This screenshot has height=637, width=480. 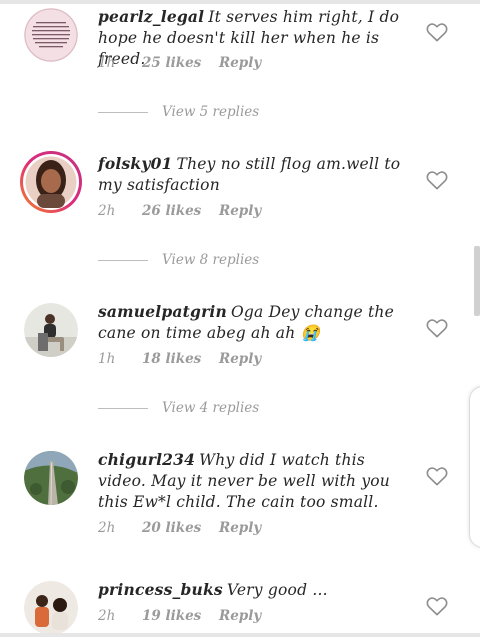 What do you see at coordinates (211, 408) in the screenshot?
I see `view-replies-label: View 4 replies` at bounding box center [211, 408].